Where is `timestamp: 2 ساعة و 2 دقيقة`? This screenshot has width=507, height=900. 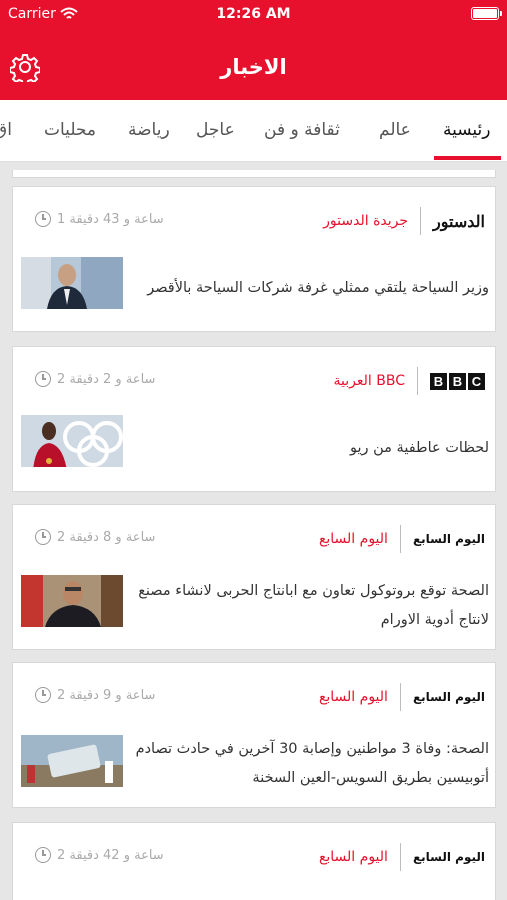
timestamp: 2 ساعة و 2 دقيقة is located at coordinates (95, 379).